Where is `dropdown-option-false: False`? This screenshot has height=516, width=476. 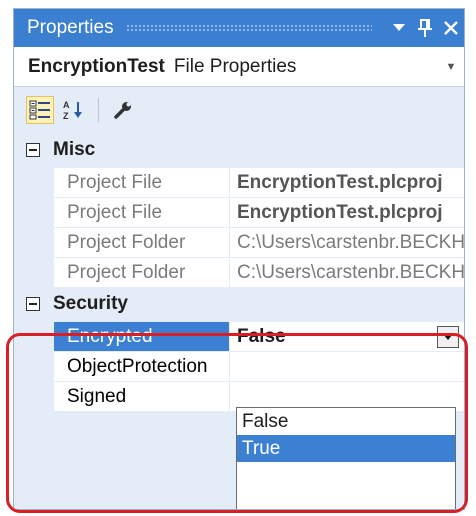 dropdown-option-false: False is located at coordinates (346, 421).